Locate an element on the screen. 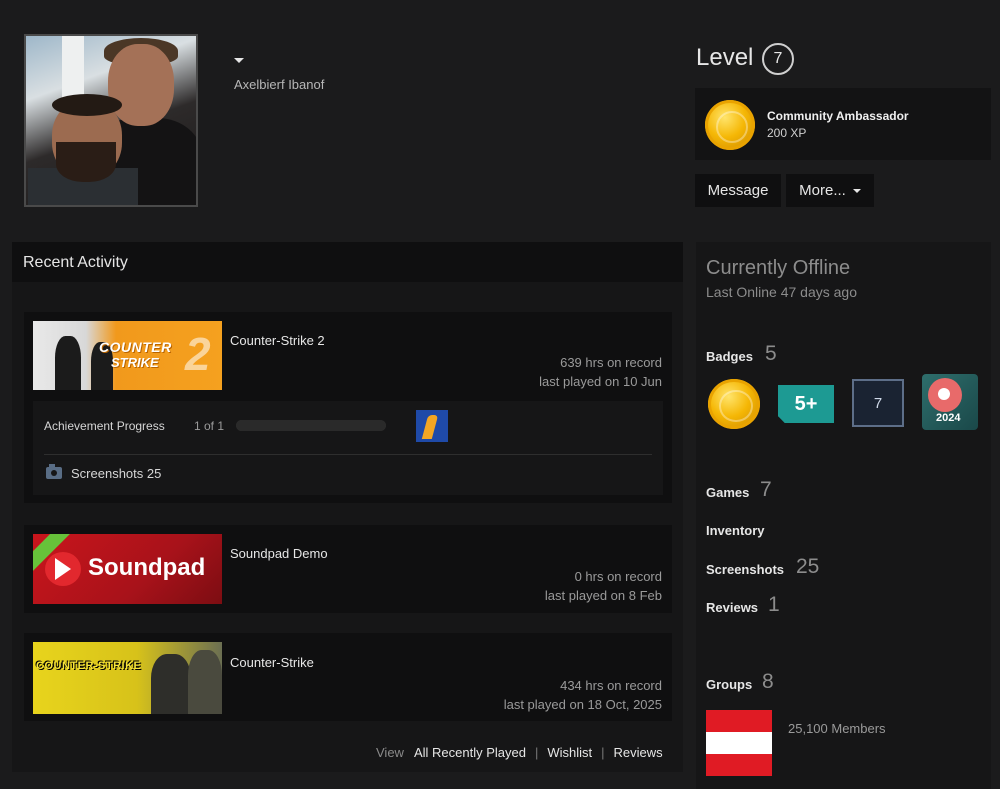 This screenshot has height=789, width=1000. group-avatar is located at coordinates (739, 743).